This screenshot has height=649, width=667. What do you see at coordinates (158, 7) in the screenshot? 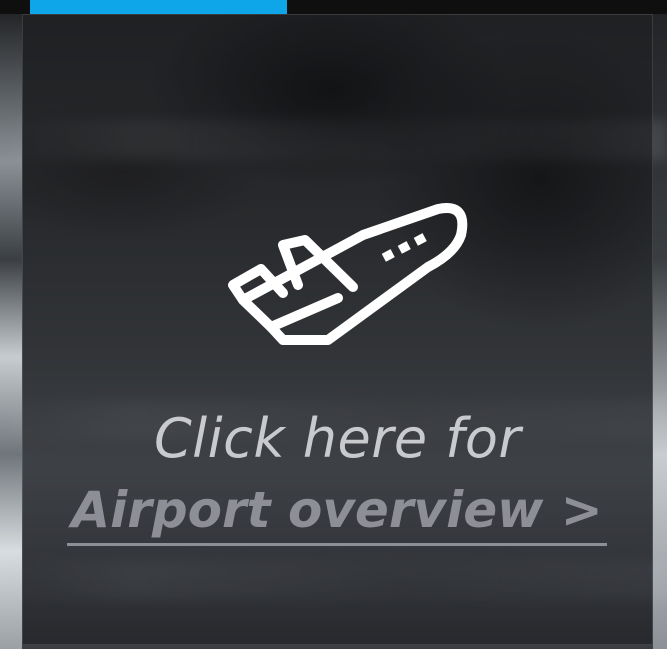
I see `accent-bar` at bounding box center [158, 7].